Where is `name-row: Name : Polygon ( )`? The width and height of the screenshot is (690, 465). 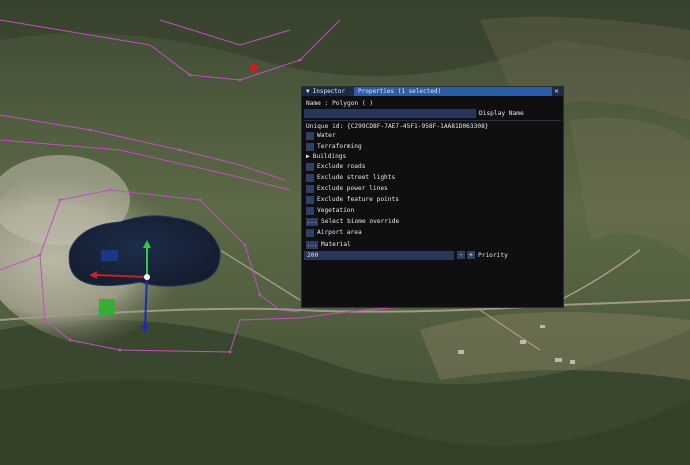 name-row: Name : Polygon ( ) is located at coordinates (339, 103).